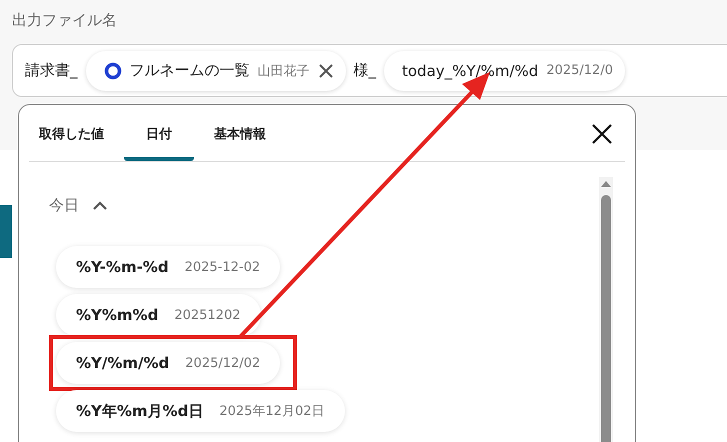 This screenshot has height=442, width=727. I want to click on tab: 日付, so click(159, 143).